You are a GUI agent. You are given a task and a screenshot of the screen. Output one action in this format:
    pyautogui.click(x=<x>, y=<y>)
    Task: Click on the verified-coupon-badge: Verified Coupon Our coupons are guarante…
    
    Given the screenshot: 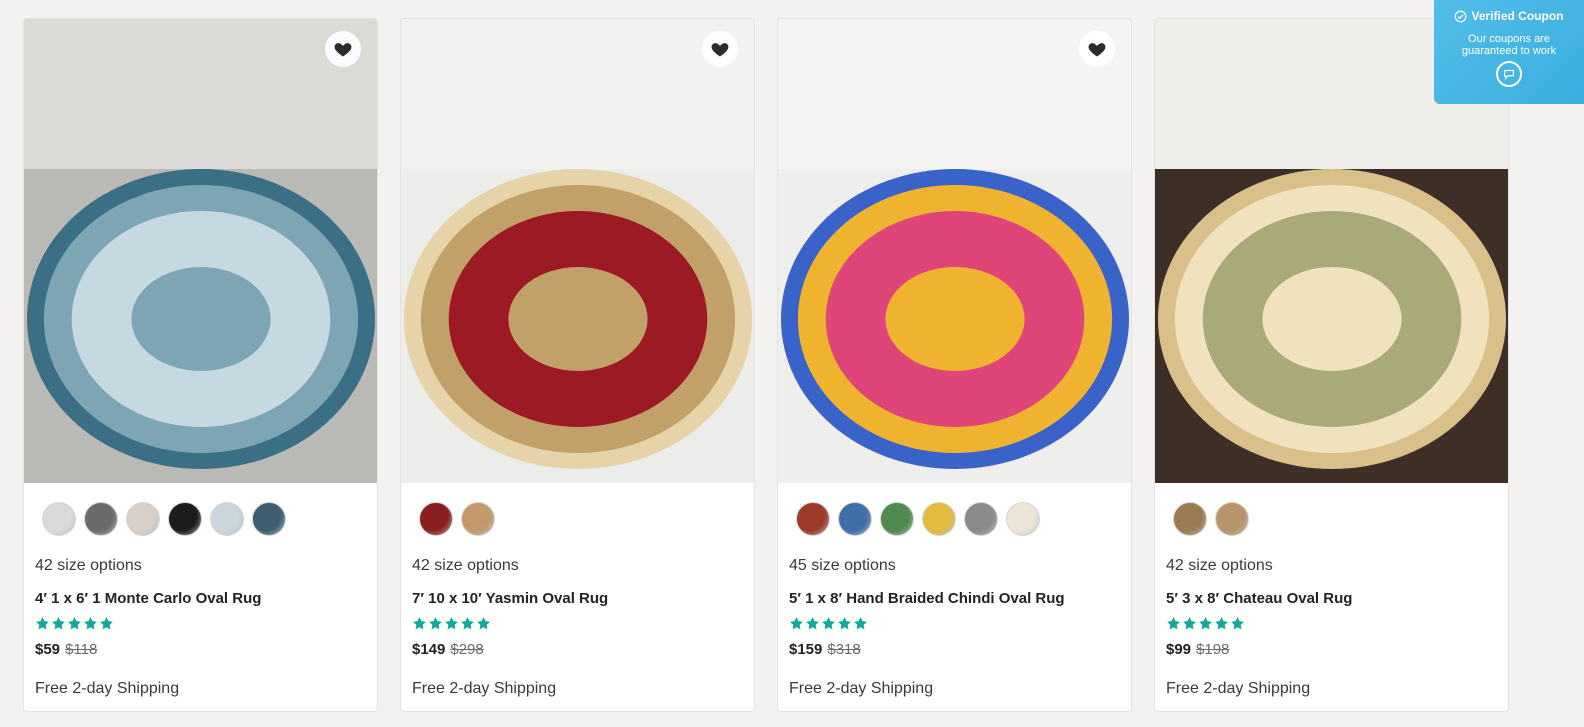 What is the action you would take?
    pyautogui.click(x=1509, y=52)
    